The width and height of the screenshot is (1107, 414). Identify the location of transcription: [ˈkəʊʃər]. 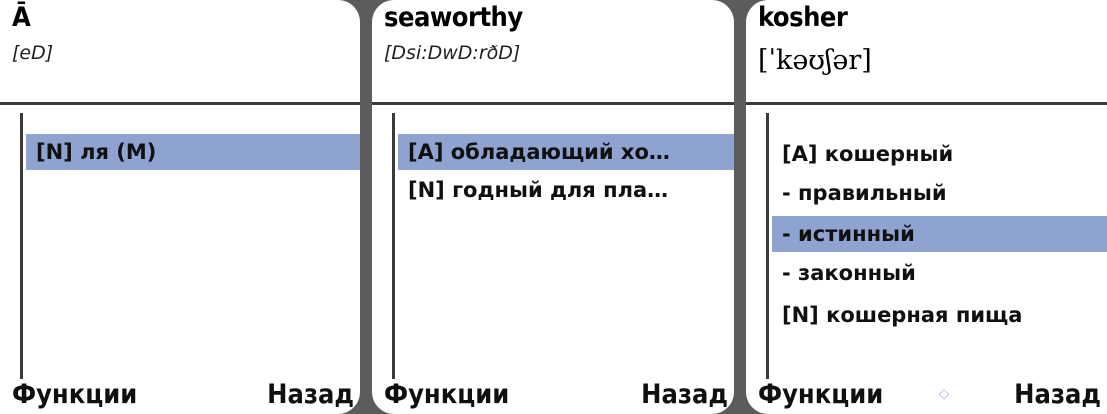
(815, 60).